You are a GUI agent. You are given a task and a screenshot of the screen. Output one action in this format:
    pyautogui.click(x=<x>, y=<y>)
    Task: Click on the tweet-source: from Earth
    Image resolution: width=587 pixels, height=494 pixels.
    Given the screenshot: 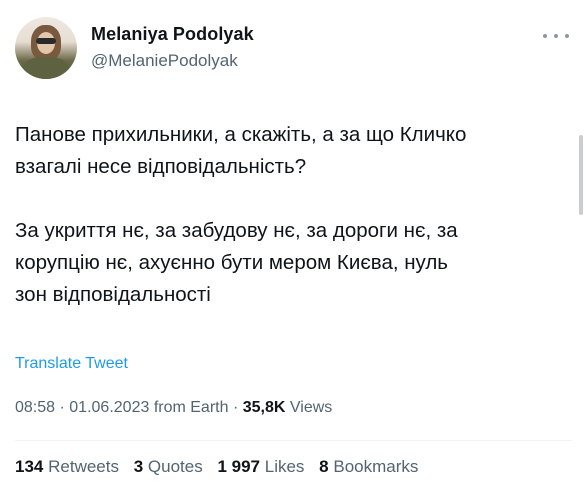 What is the action you would take?
    pyautogui.click(x=191, y=407)
    